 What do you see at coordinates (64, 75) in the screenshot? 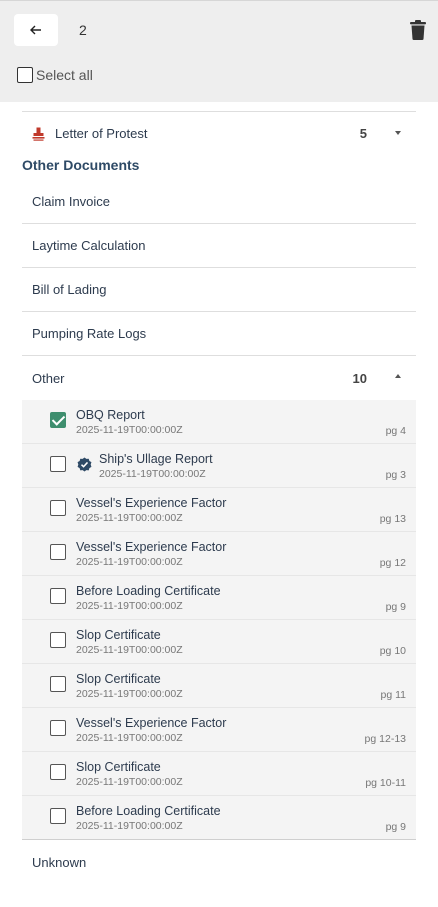
I see `select-all-label: Select all` at bounding box center [64, 75].